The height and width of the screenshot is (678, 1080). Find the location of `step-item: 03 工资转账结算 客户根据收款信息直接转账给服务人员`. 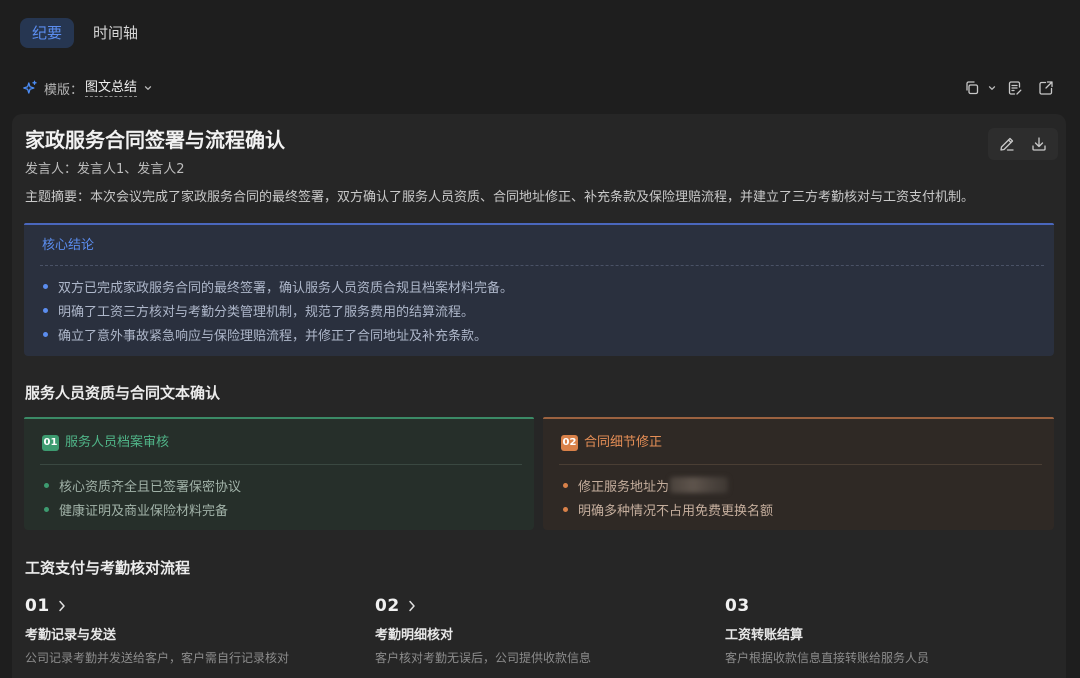

step-item: 03 工资转账结算 客户根据收款信息直接转账给服务人员 is located at coordinates (900, 630).